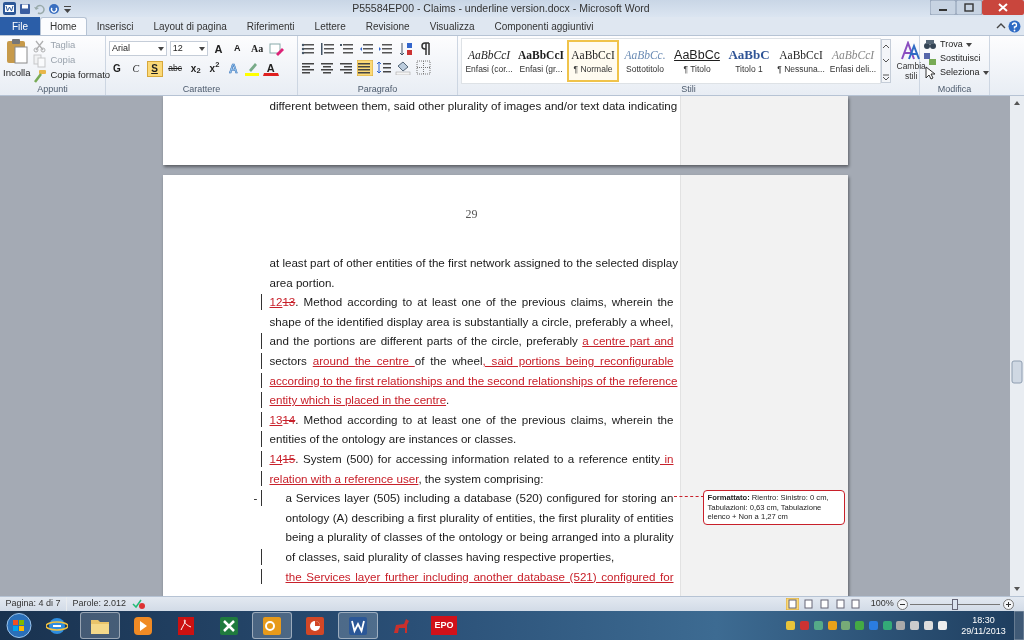  What do you see at coordinates (20, 26) in the screenshot?
I see `ribbon-tab: File` at bounding box center [20, 26].